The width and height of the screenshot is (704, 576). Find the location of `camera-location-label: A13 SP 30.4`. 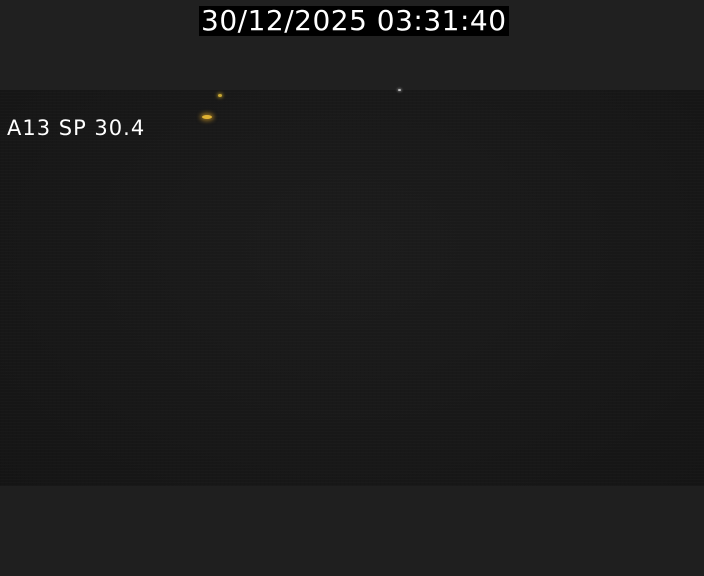

camera-location-label: A13 SP 30.4 is located at coordinates (76, 128).